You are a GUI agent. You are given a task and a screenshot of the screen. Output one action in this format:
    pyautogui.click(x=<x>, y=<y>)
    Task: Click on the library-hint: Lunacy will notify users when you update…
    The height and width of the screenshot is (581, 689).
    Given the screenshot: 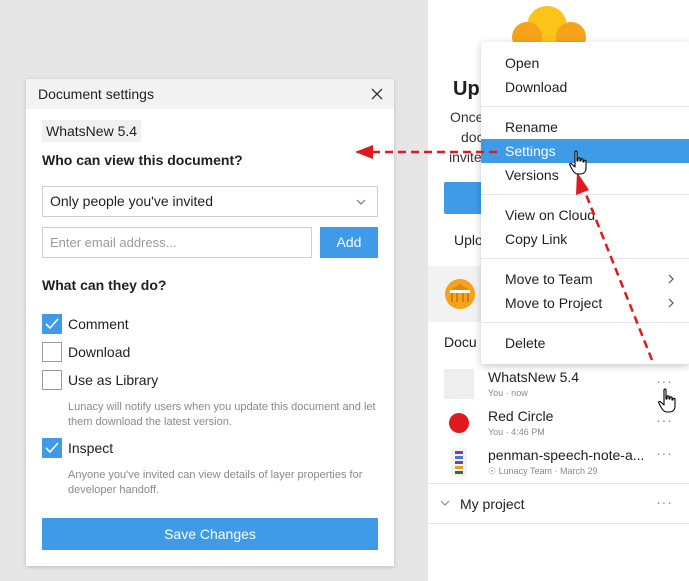 What is the action you would take?
    pyautogui.click(x=222, y=414)
    